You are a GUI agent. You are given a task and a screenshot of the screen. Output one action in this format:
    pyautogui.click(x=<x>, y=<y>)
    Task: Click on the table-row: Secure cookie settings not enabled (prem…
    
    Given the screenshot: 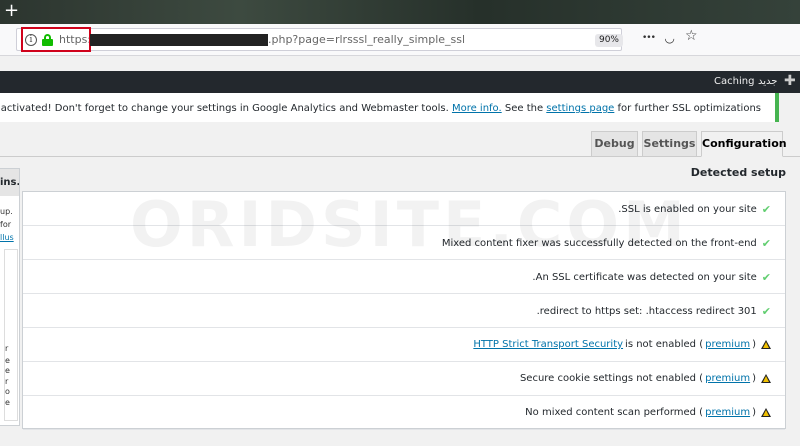 What is the action you would take?
    pyautogui.click(x=404, y=379)
    